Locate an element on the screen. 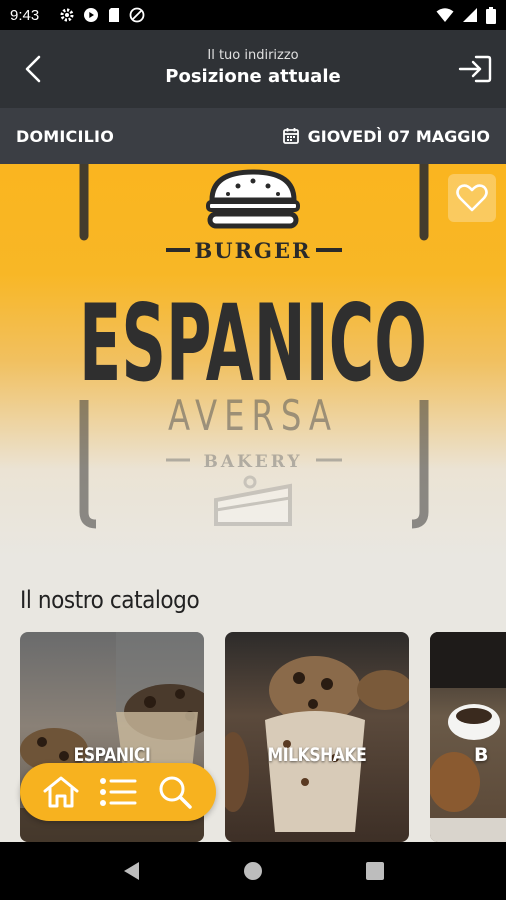 The width and height of the screenshot is (506, 900). address-subtitle: Il tuo indirizzo is located at coordinates (253, 55).